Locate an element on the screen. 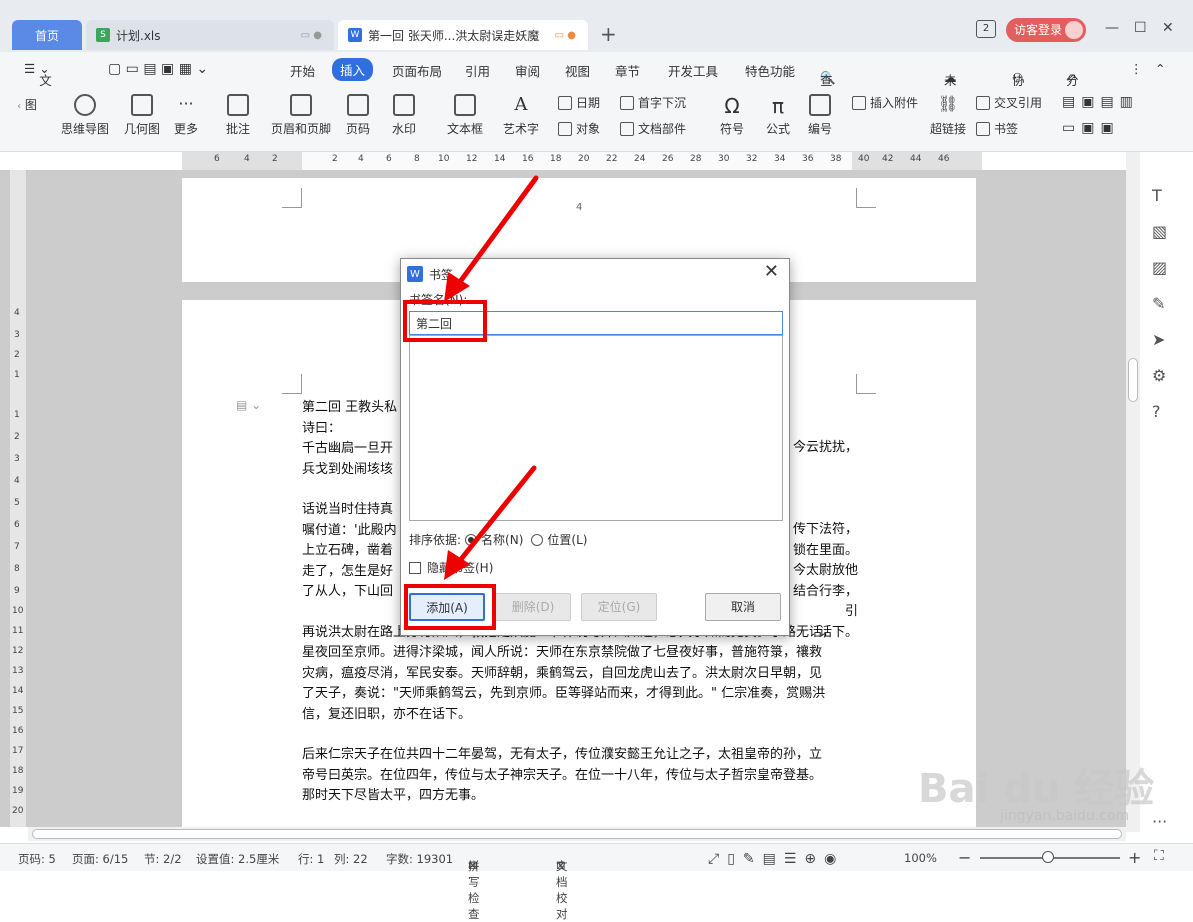  doc-fragment: 今太尉放他 is located at coordinates (825, 570).